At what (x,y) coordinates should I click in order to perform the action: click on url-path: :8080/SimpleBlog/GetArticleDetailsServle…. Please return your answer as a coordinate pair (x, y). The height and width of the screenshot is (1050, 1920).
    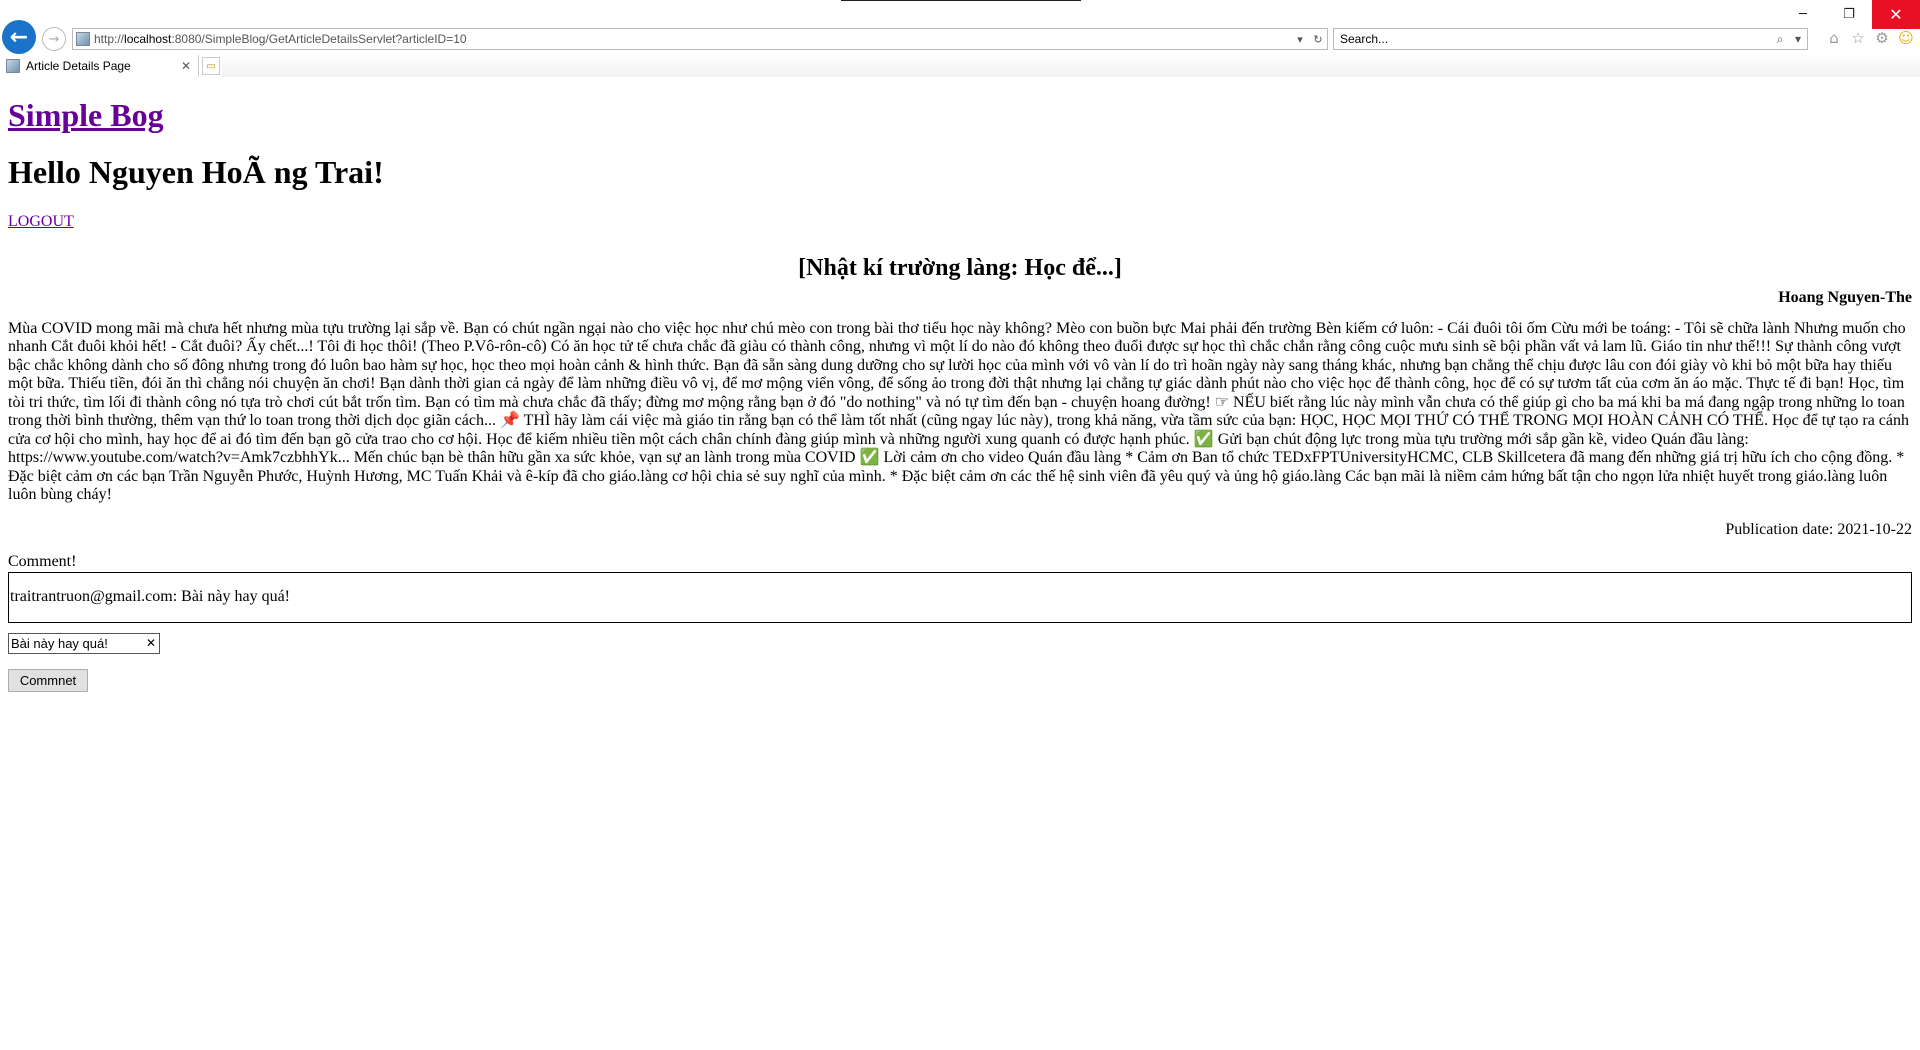
    Looking at the image, I should click on (319, 39).